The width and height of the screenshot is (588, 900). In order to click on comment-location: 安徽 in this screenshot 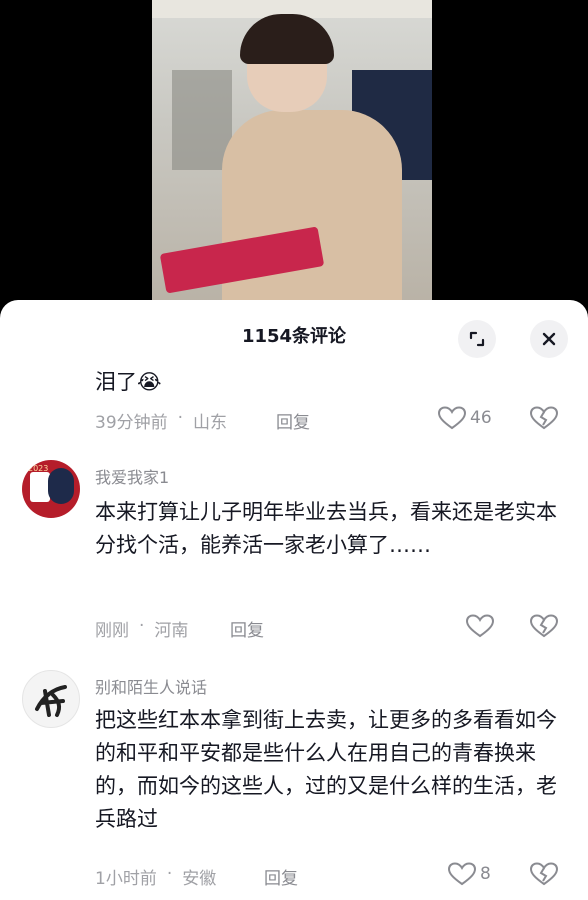, I will do `click(199, 879)`.